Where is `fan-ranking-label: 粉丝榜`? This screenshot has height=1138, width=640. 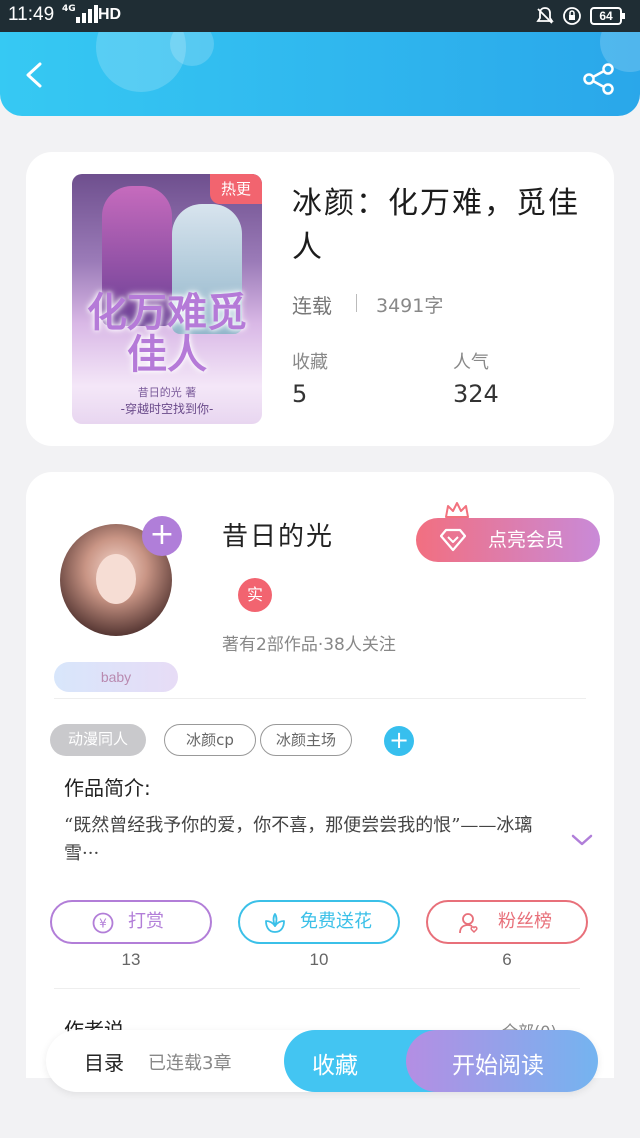
fan-ranking-label: 粉丝榜 is located at coordinates (525, 921).